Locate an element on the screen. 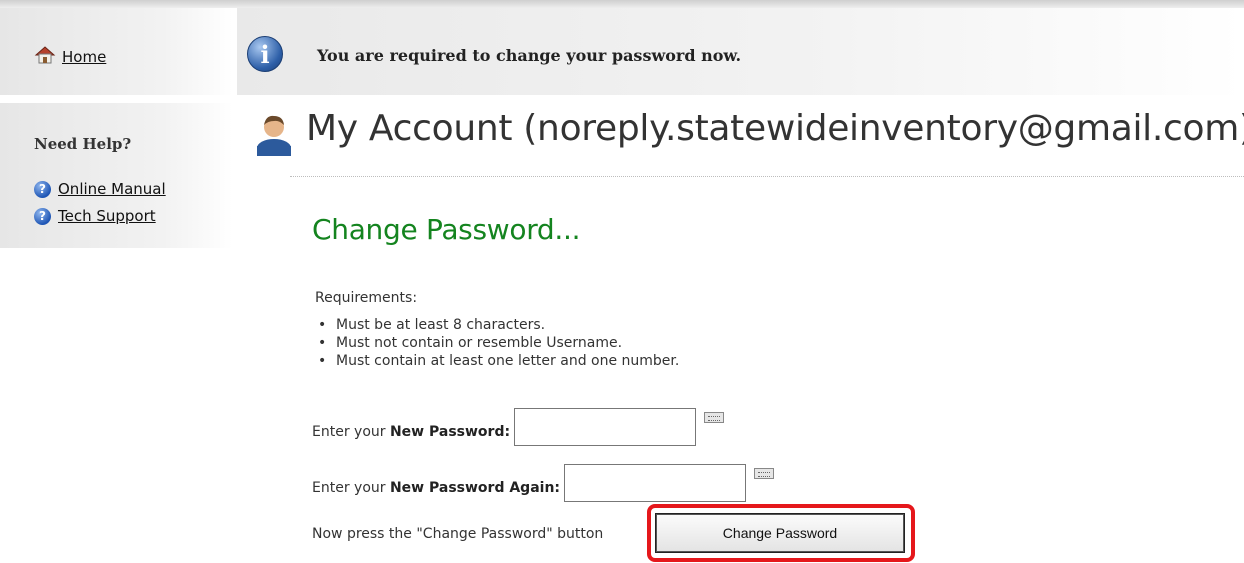 The height and width of the screenshot is (563, 1244). sidebar-separator is located at coordinates (116, 99).